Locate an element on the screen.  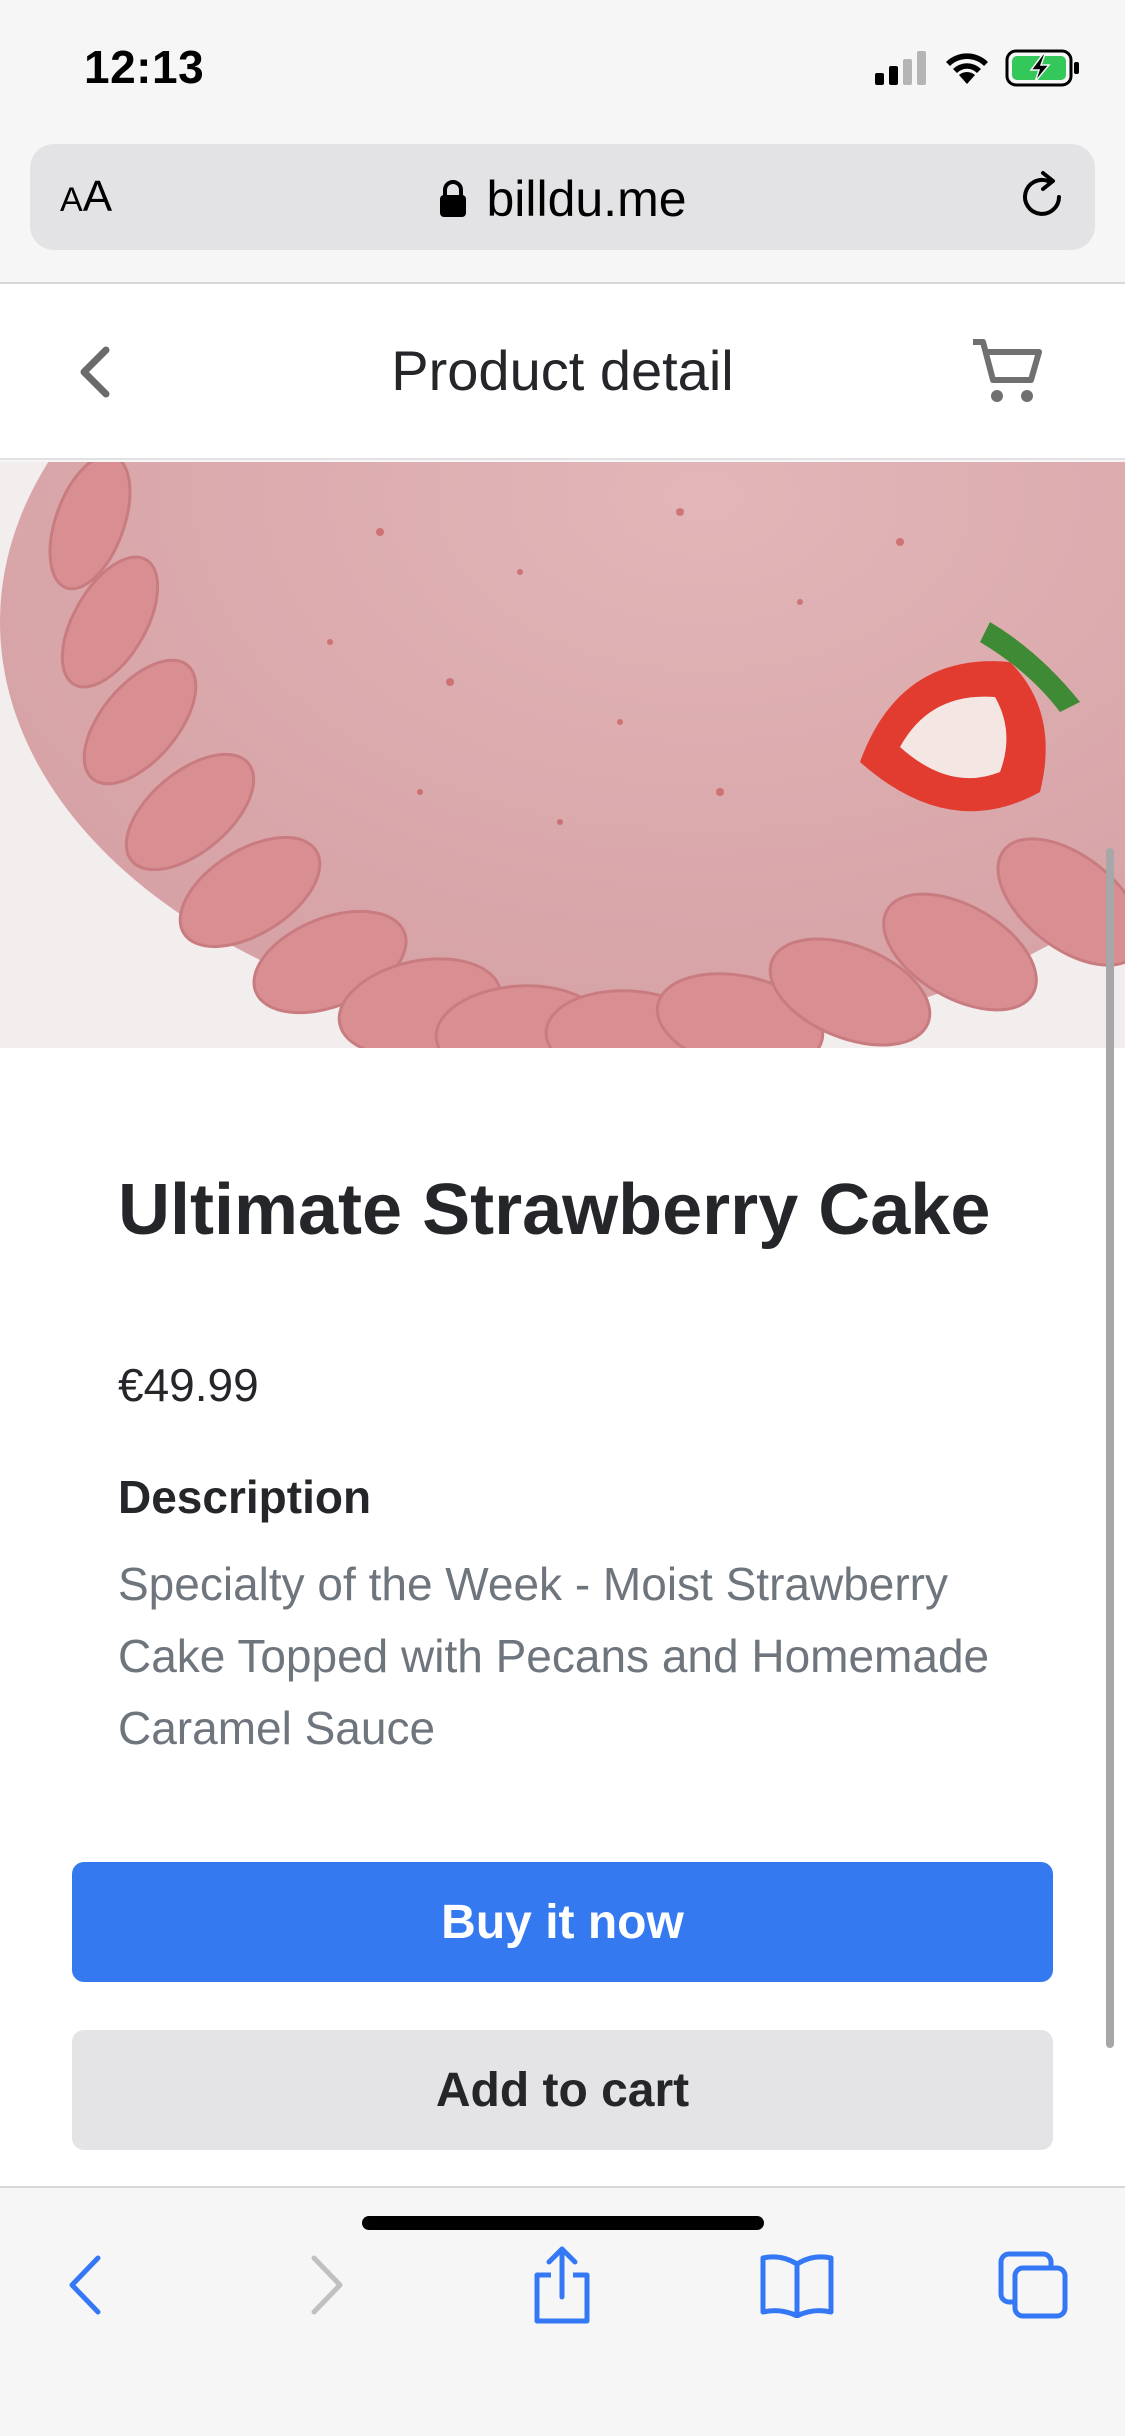
bookmarks-button is located at coordinates (797, 2285).